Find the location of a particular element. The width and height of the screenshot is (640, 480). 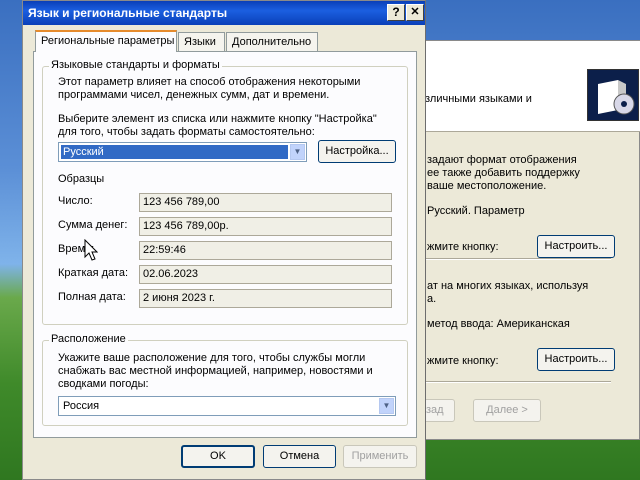

help-button: ? is located at coordinates (396, 12).